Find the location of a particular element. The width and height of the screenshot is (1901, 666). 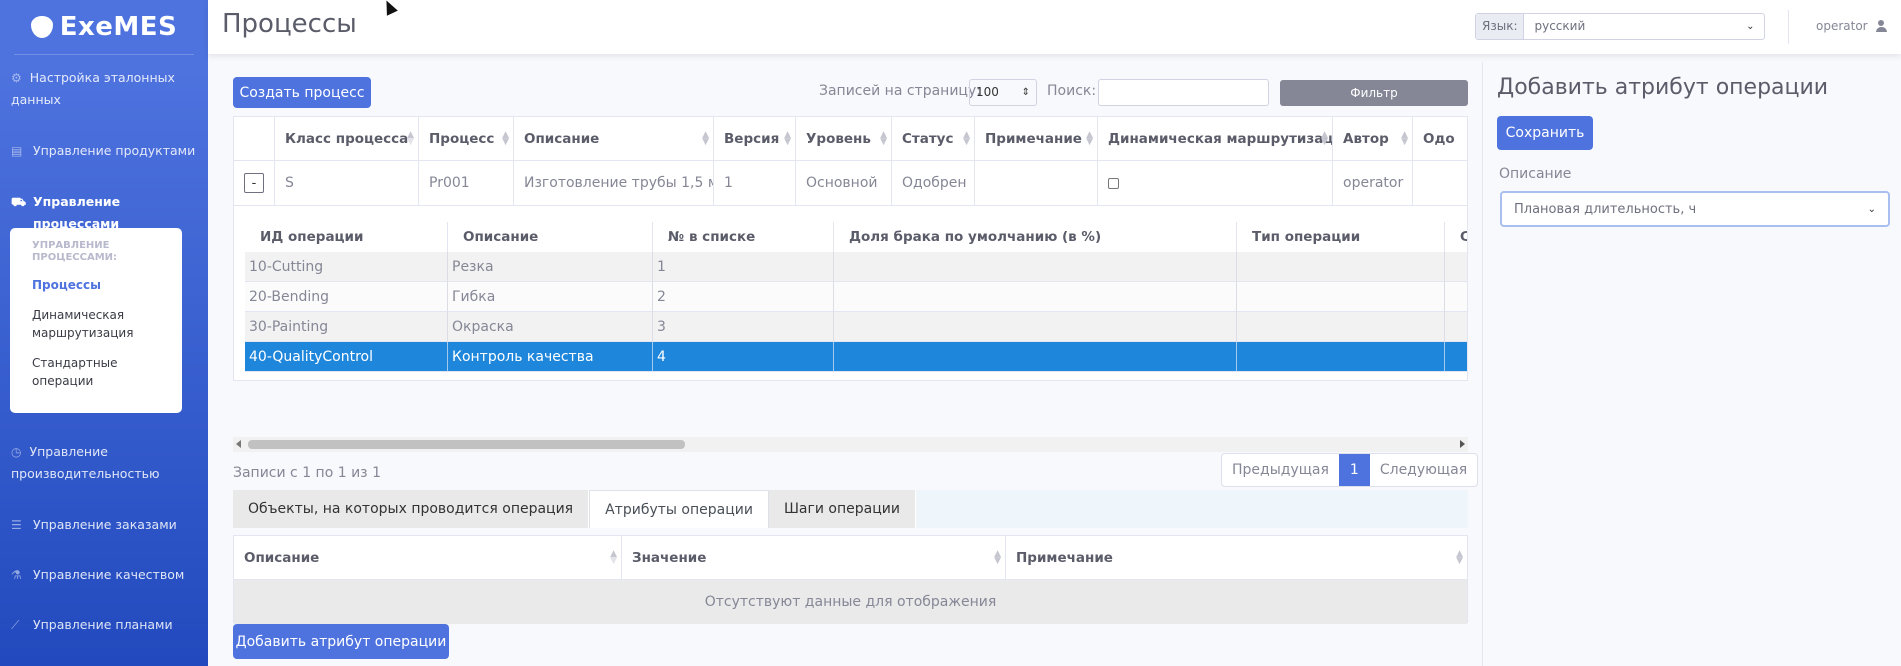

collapse-toggle-button: - is located at coordinates (254, 183).